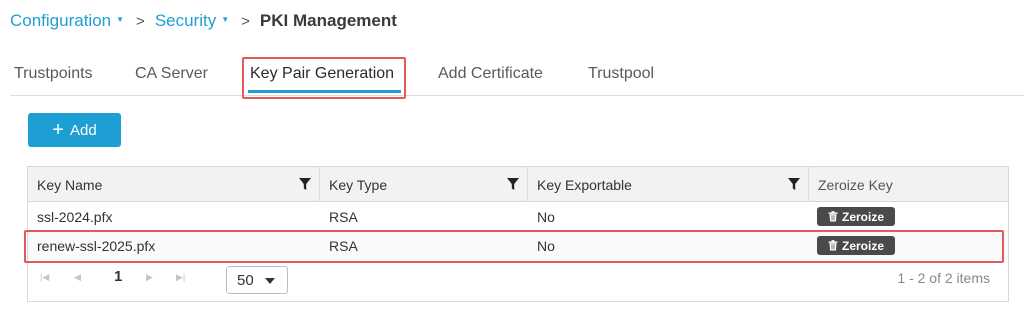 Image resolution: width=1024 pixels, height=322 pixels. I want to click on row-highlight-box, so click(514, 246).